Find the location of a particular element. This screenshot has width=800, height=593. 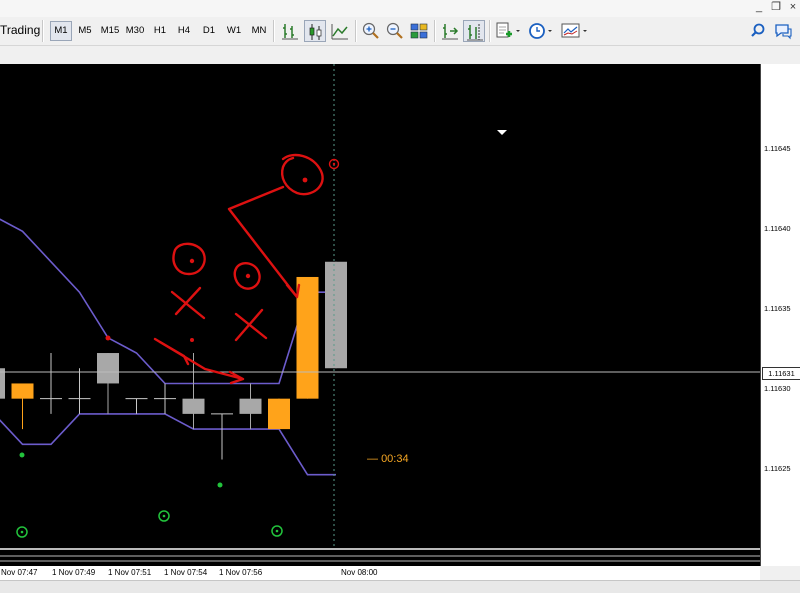

time-tick-label: Nov 07:47 is located at coordinates (19, 572).